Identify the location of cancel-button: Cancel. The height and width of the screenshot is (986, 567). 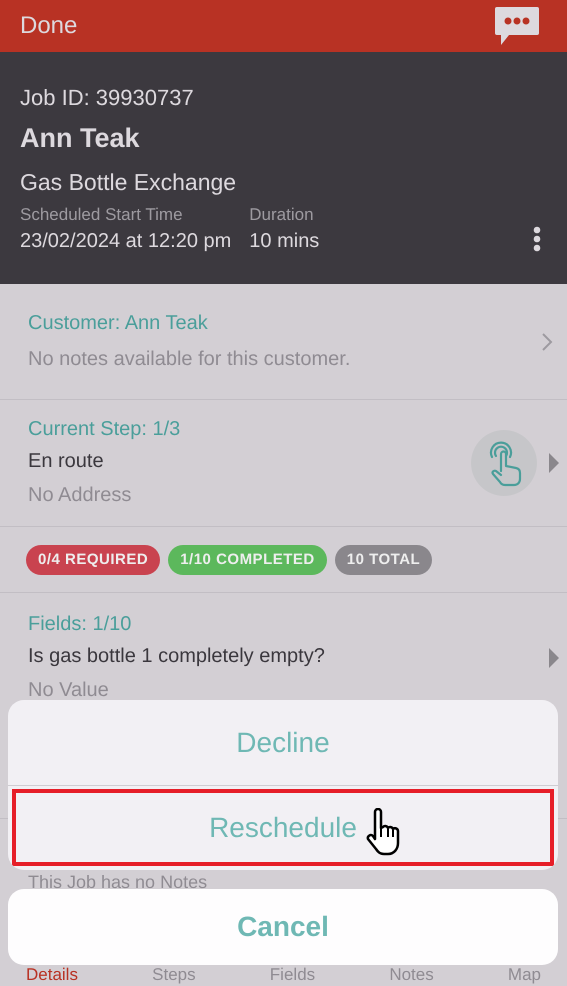
(283, 927).